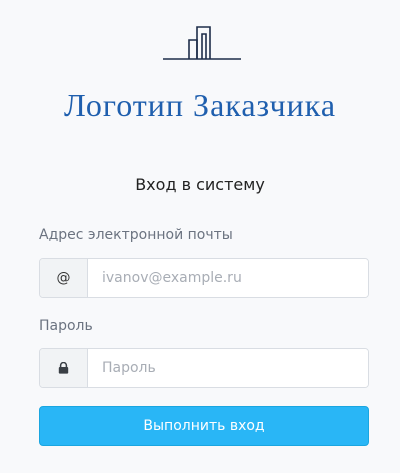 Image resolution: width=400 pixels, height=473 pixels. Describe the element at coordinates (64, 278) in the screenshot. I see `at-sign-icon: @` at that location.